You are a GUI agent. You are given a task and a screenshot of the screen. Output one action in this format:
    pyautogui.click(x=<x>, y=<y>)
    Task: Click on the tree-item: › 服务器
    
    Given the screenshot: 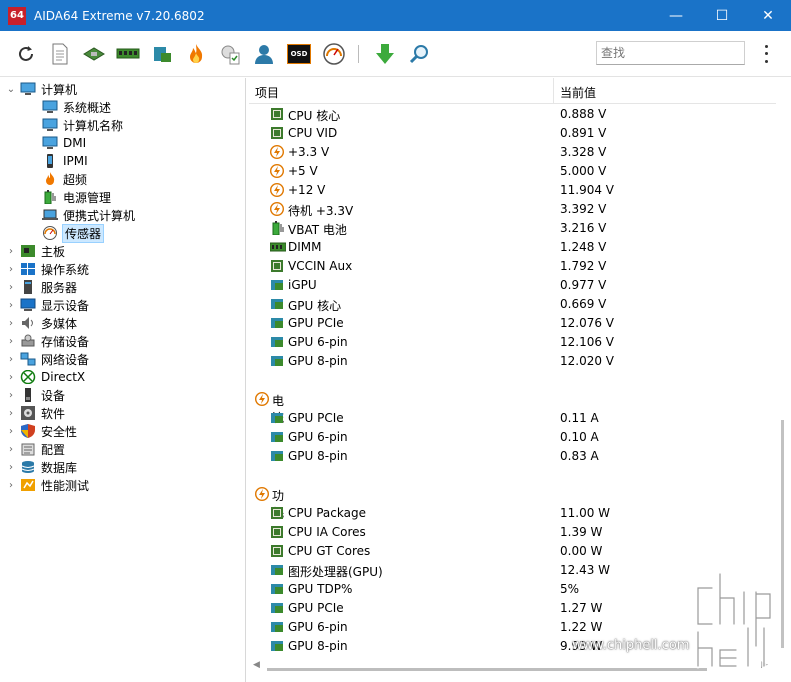 What is the action you would take?
    pyautogui.click(x=41, y=287)
    